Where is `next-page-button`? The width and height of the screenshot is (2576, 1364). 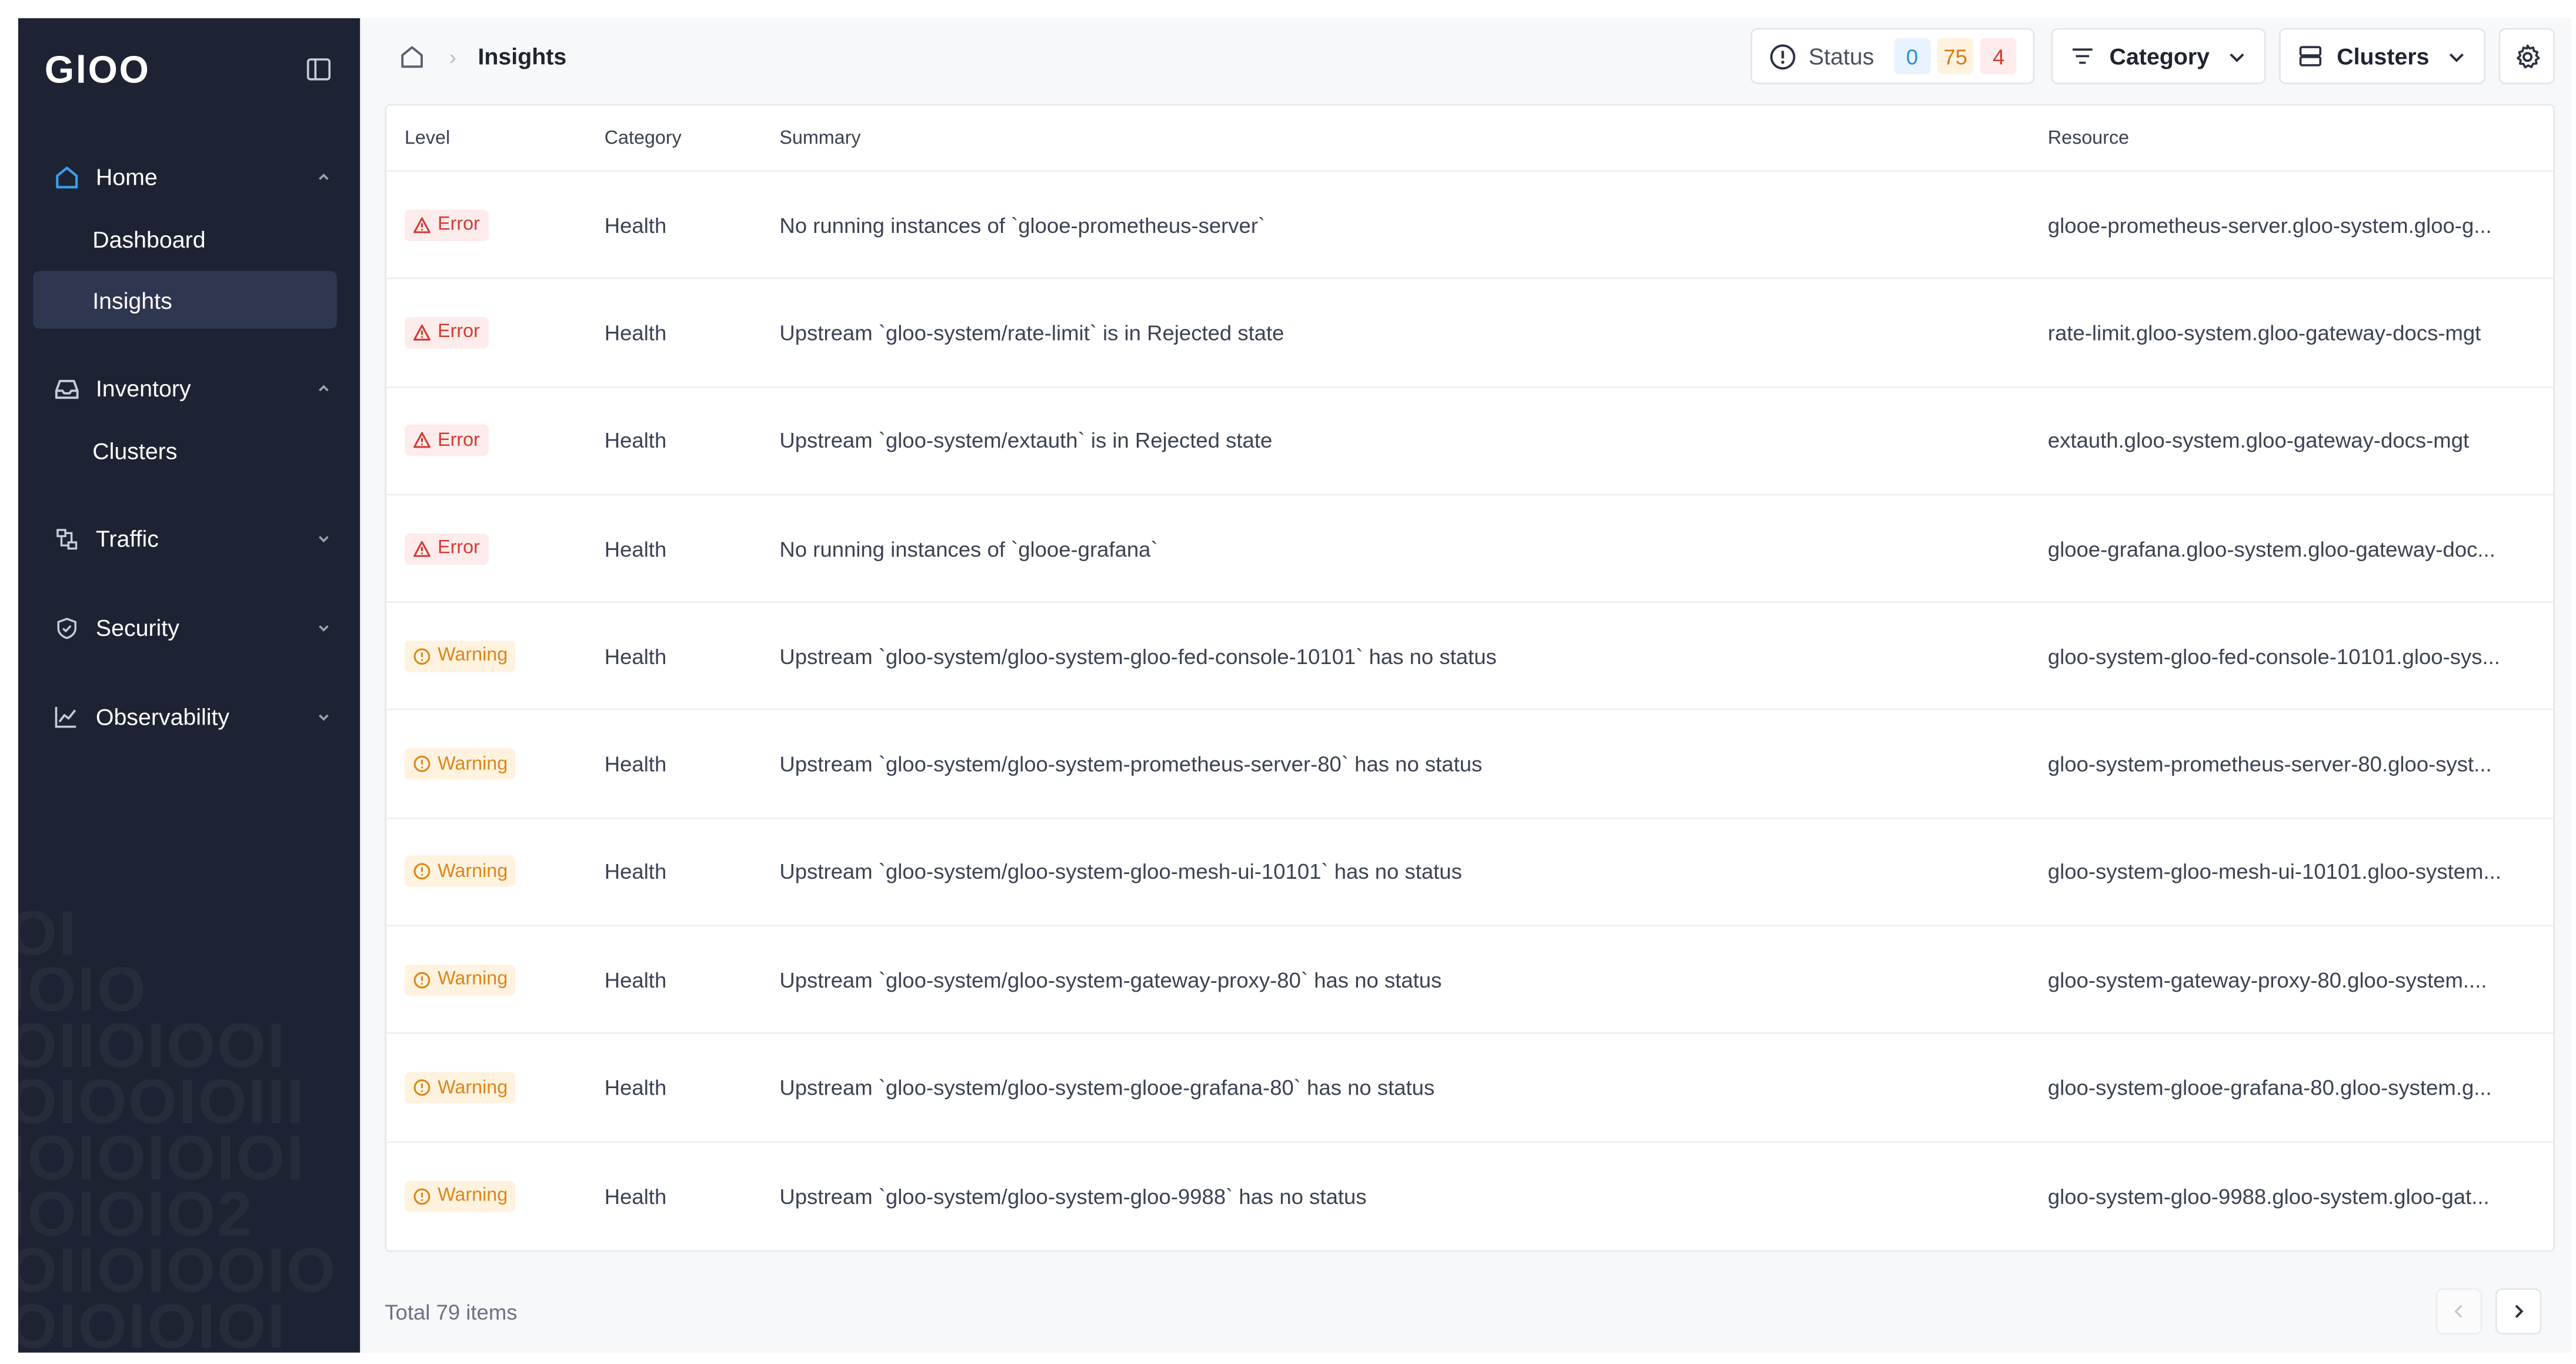
next-page-button is located at coordinates (2518, 1311).